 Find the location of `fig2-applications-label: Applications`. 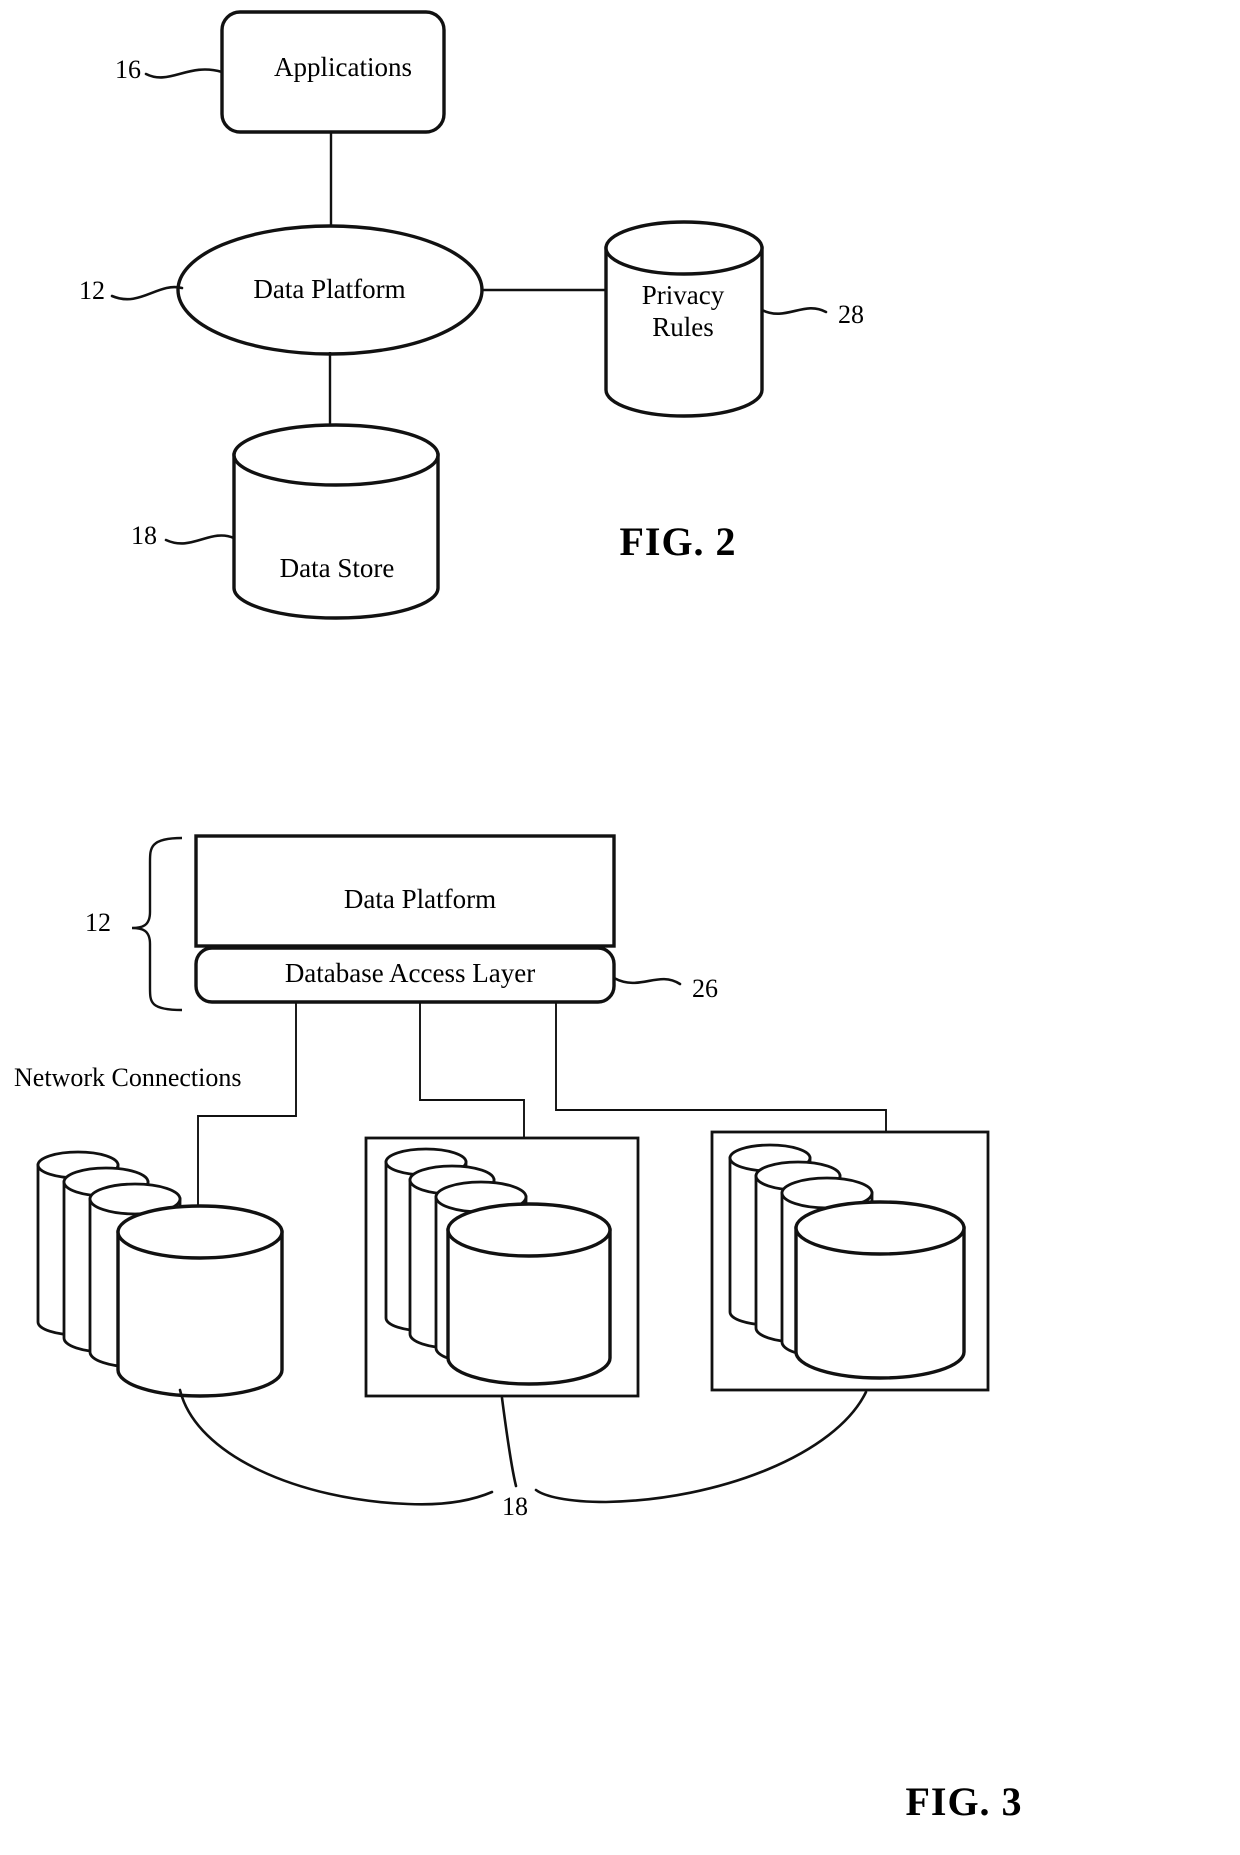

fig2-applications-label: Applications is located at coordinates (343, 67).